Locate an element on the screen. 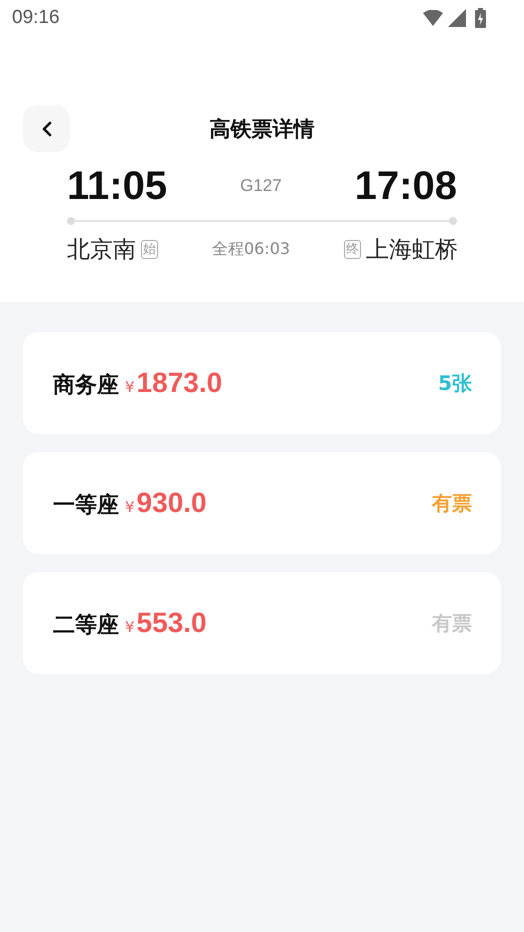 Image resolution: width=524 pixels, height=932 pixels. seat-card: 一等座 ¥930.0 有票 is located at coordinates (262, 503).